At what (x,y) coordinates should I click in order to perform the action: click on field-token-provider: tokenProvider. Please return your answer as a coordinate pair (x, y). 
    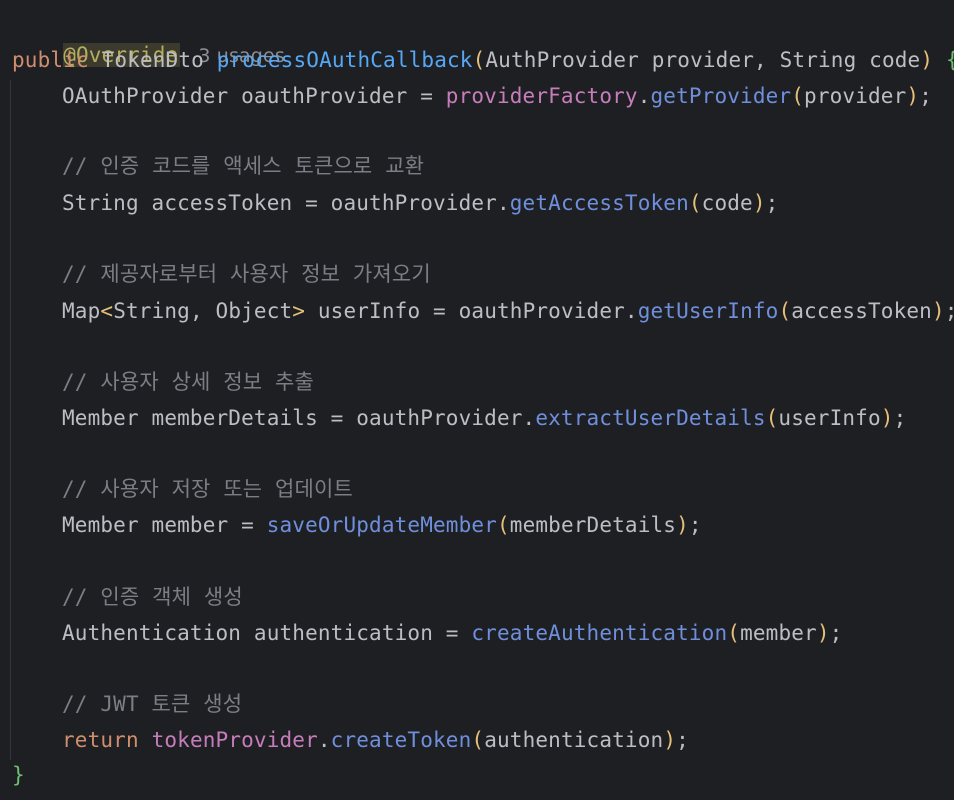
    Looking at the image, I should click on (234, 740).